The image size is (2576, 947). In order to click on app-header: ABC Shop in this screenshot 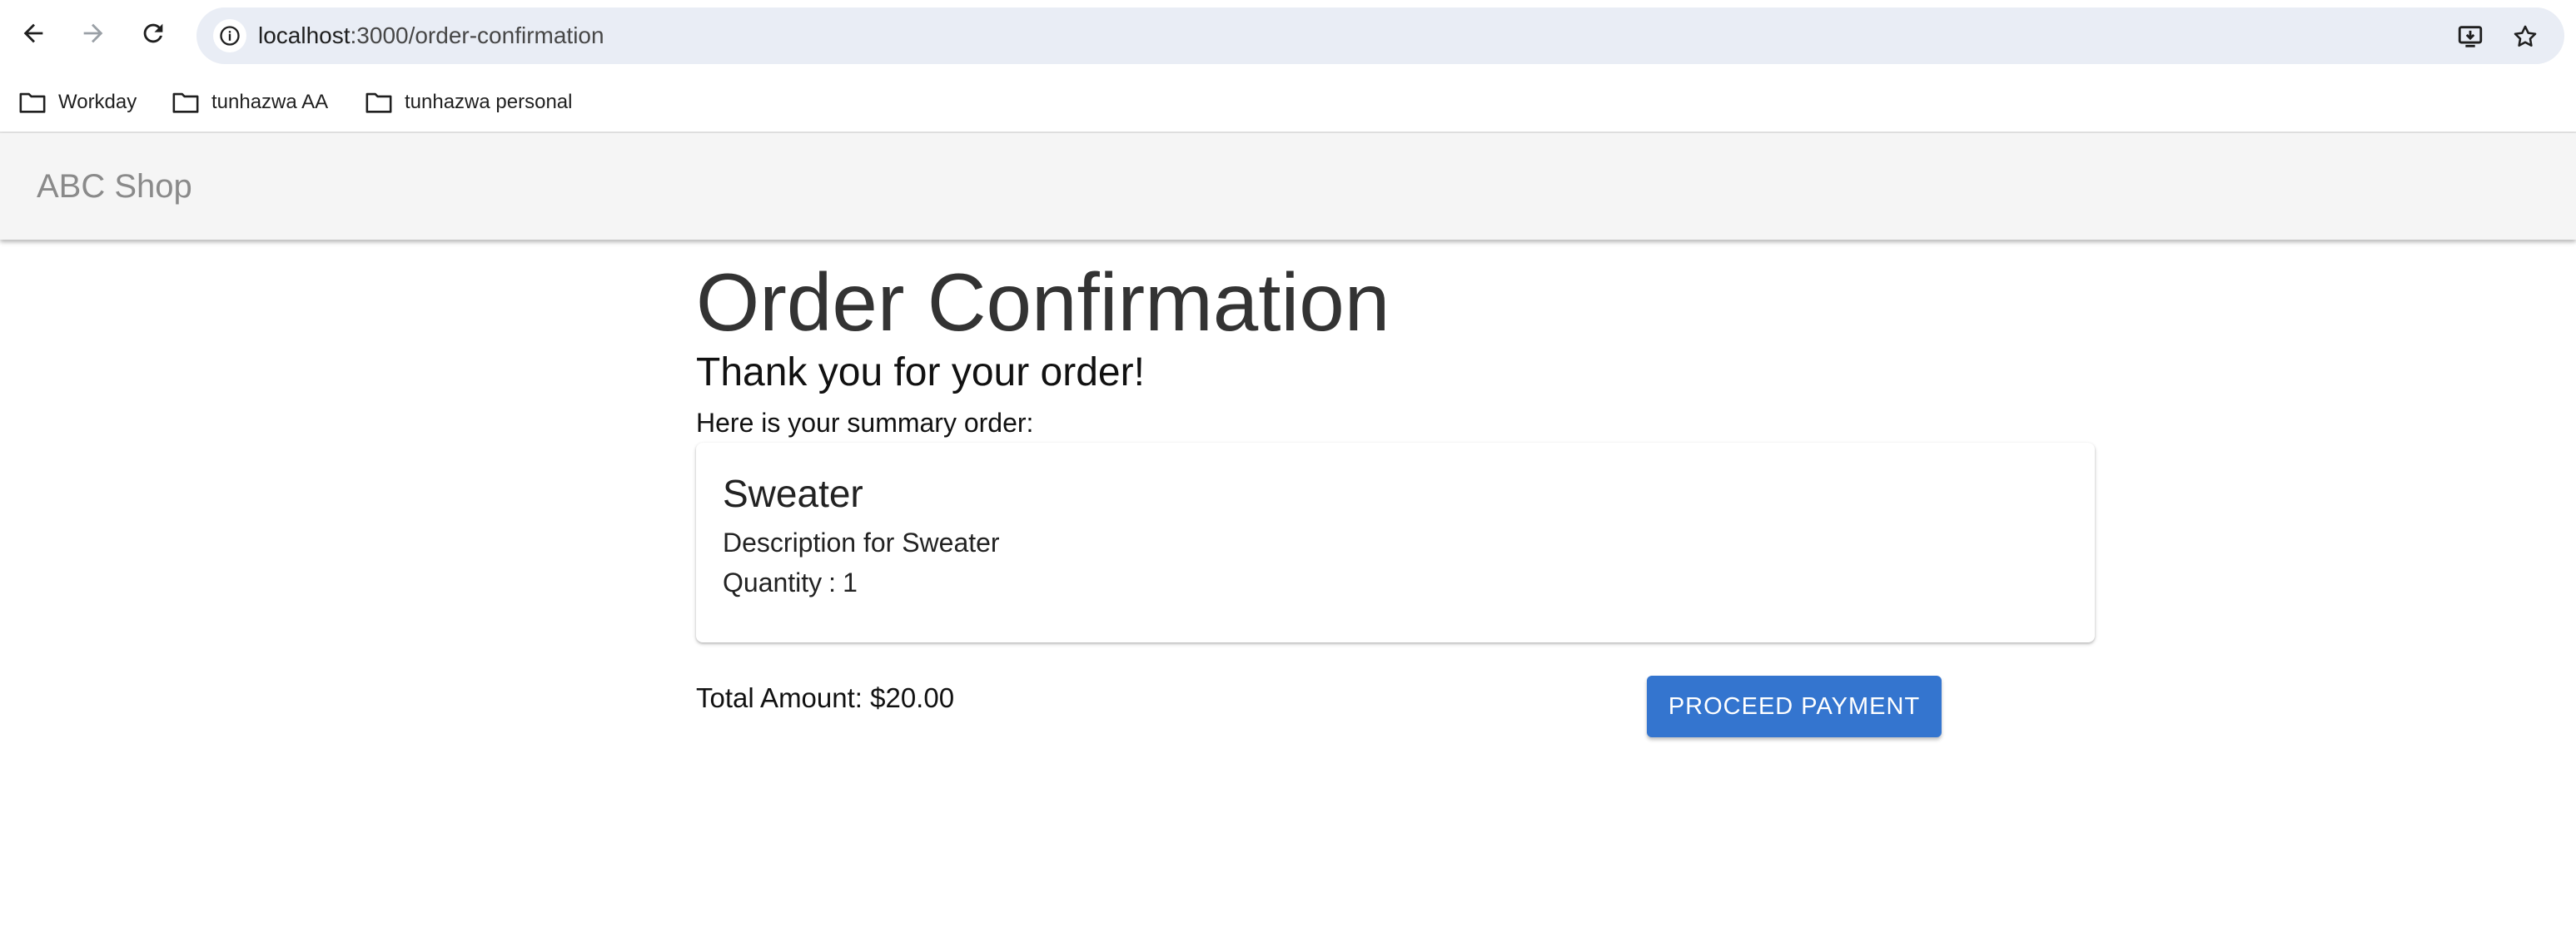, I will do `click(1288, 186)`.